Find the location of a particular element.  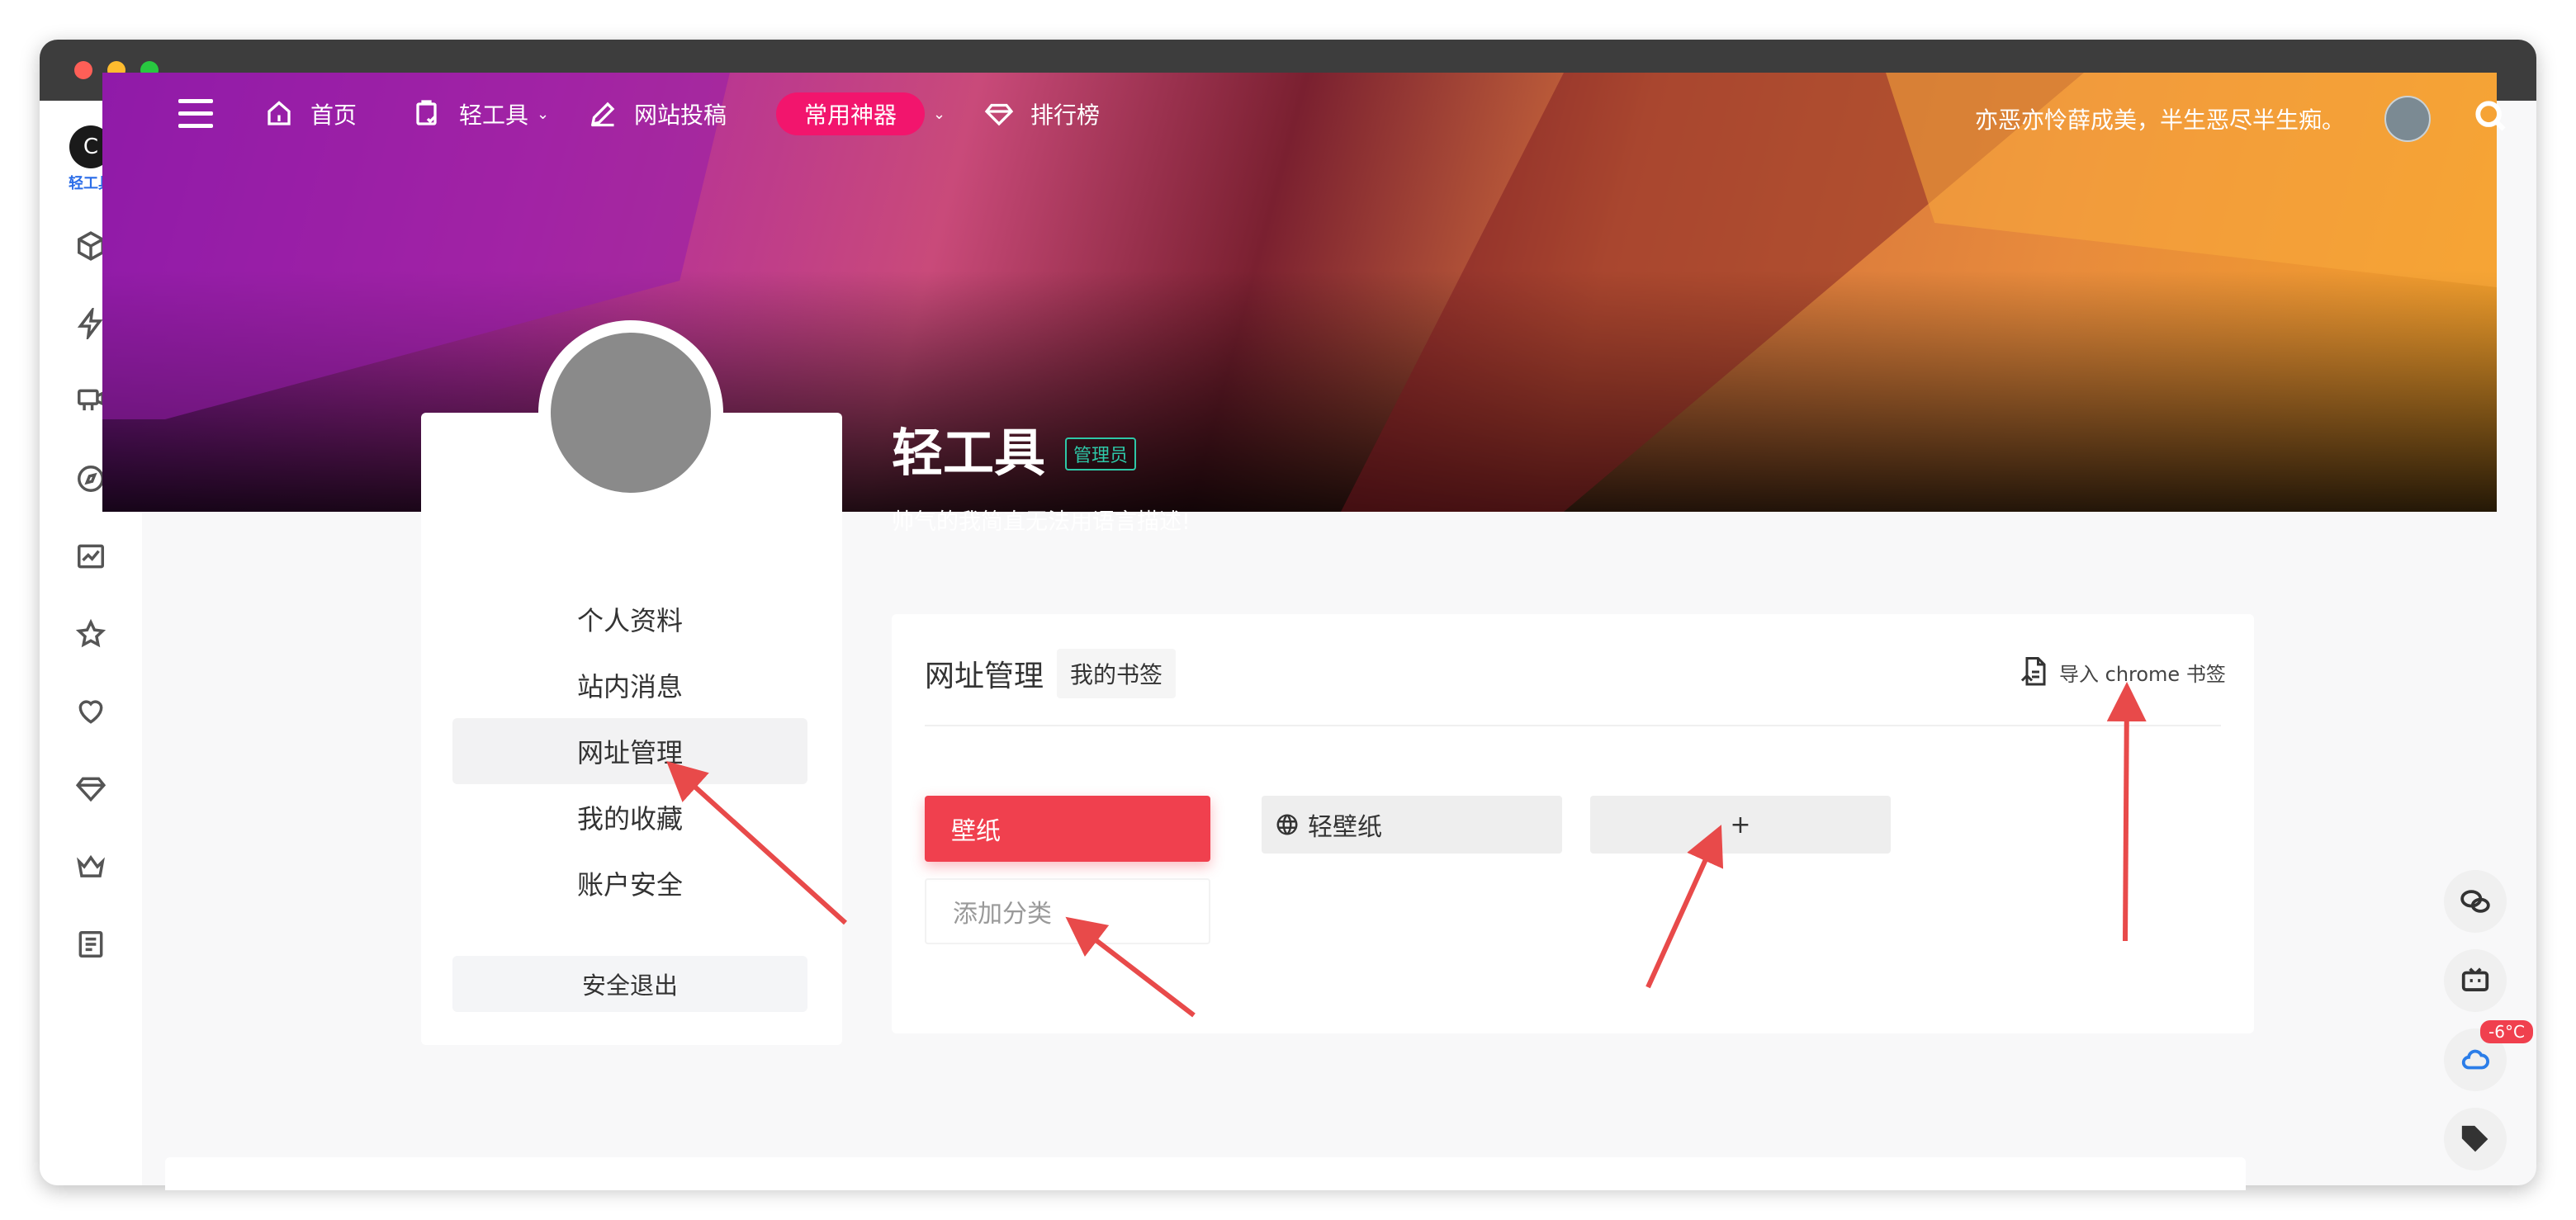

wechat-button is located at coordinates (2475, 901).